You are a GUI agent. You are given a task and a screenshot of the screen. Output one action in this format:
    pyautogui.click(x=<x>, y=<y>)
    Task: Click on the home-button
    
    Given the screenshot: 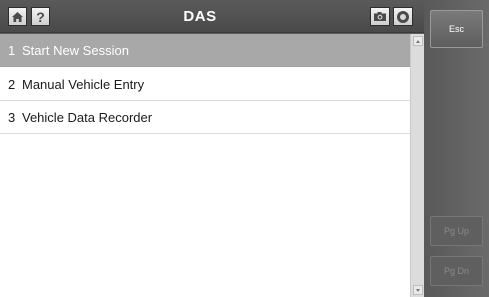 What is the action you would take?
    pyautogui.click(x=17, y=16)
    